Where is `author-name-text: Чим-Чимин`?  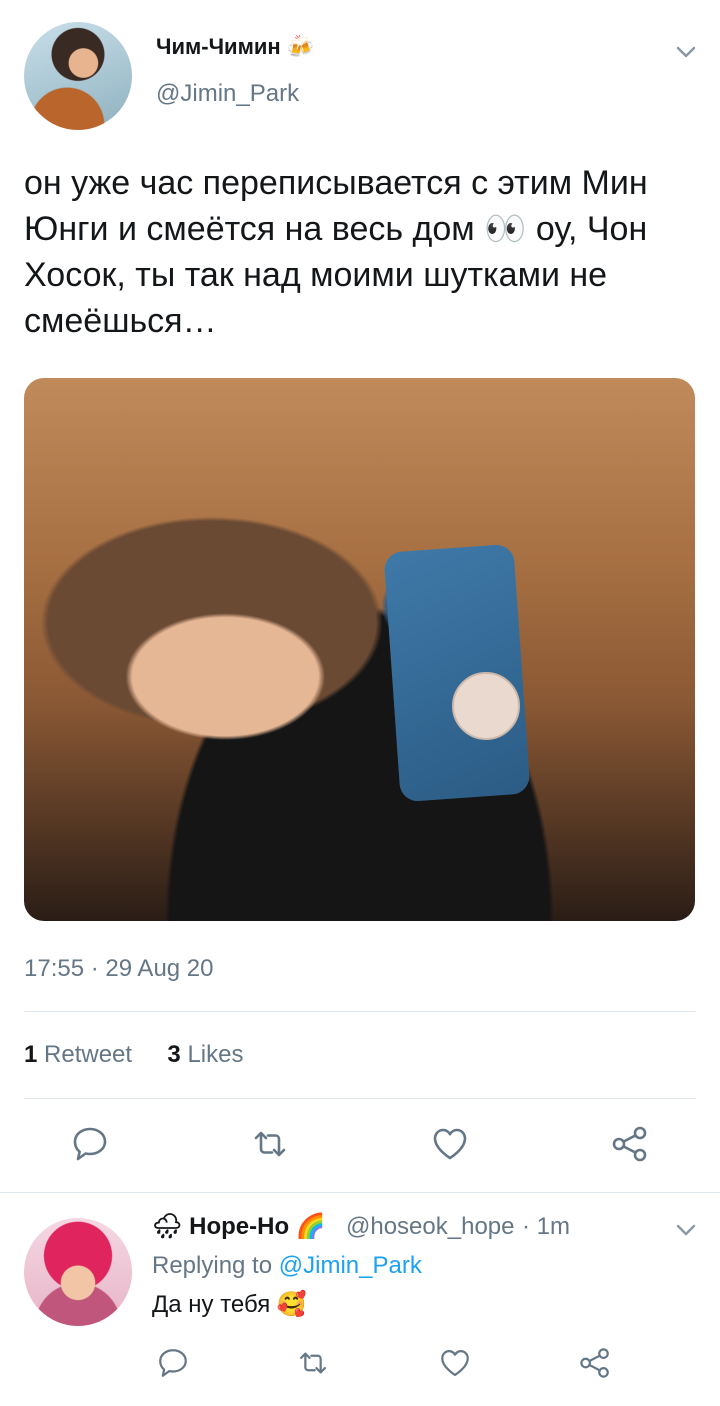 author-name-text: Чим-Чимин is located at coordinates (218, 46).